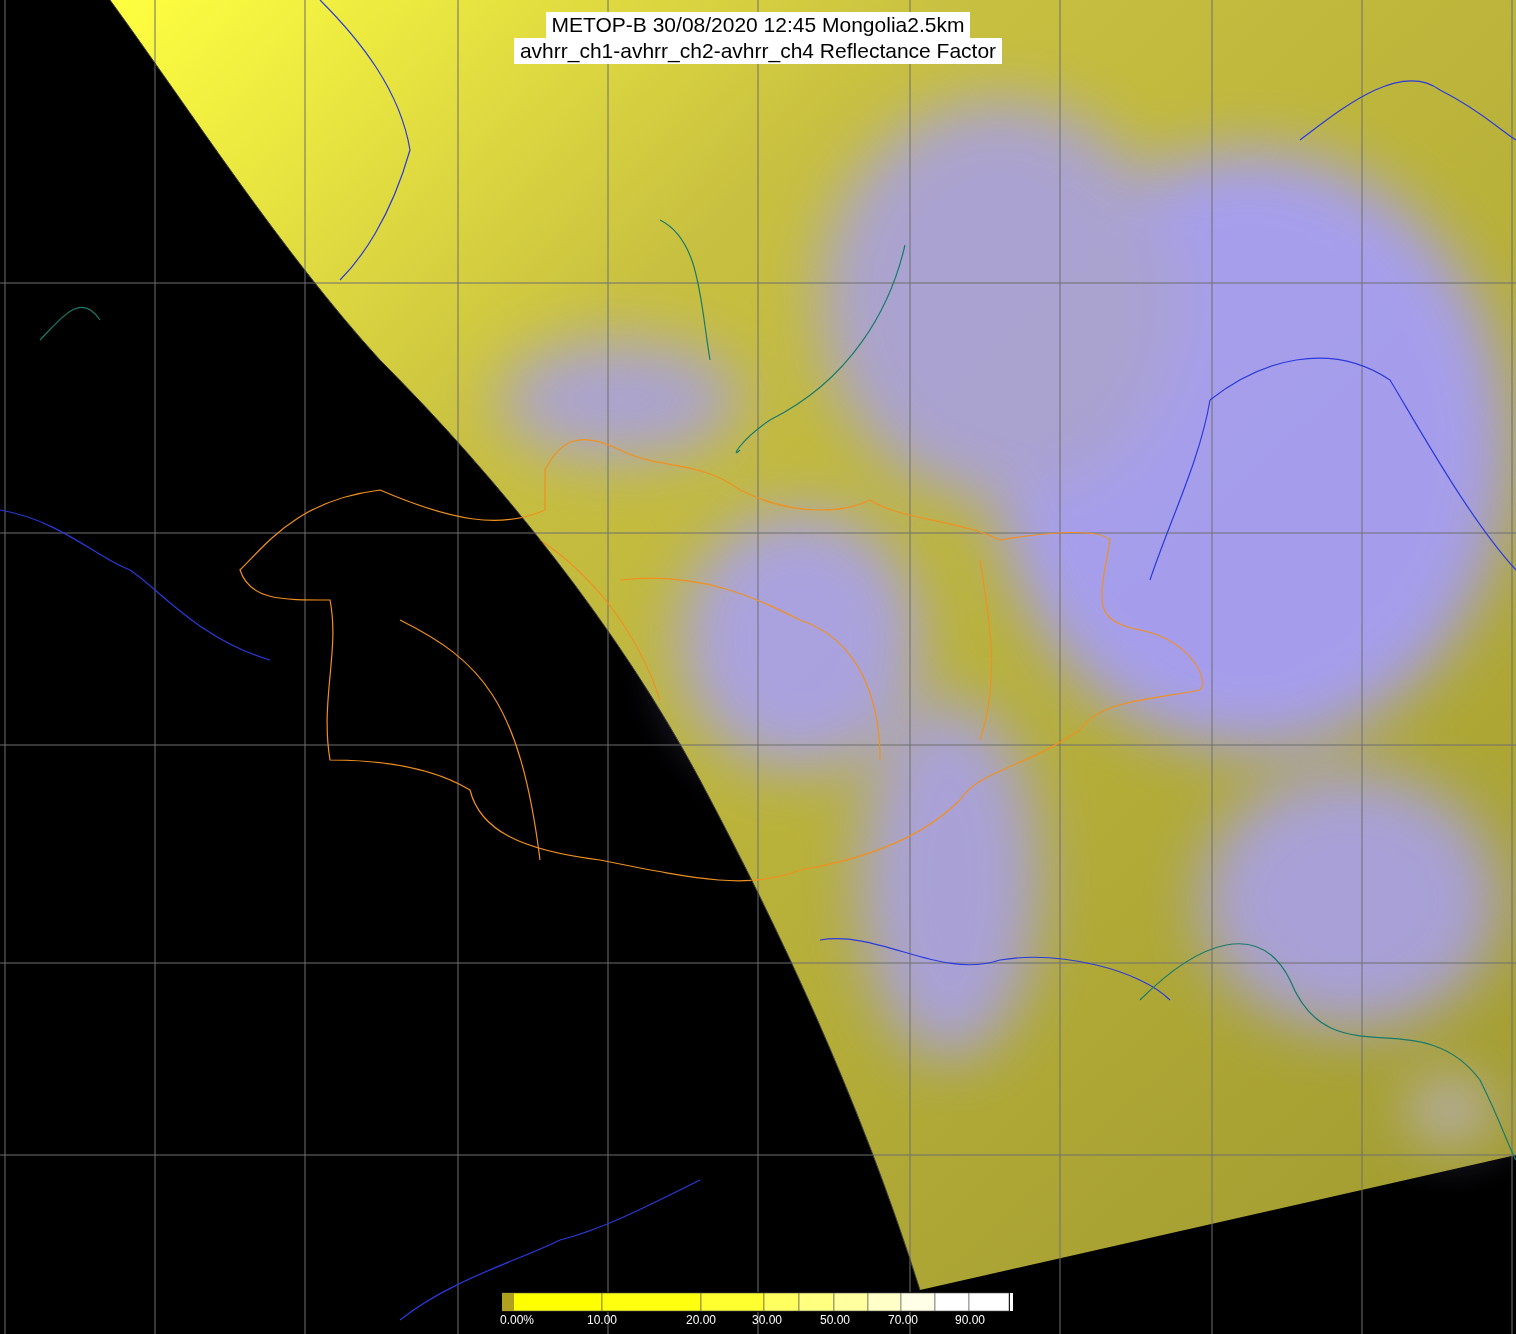 This screenshot has height=1334, width=1516. I want to click on map-title: METOP-B 30/08/2020 12:45 Mongolia2.5km, so click(758, 25).